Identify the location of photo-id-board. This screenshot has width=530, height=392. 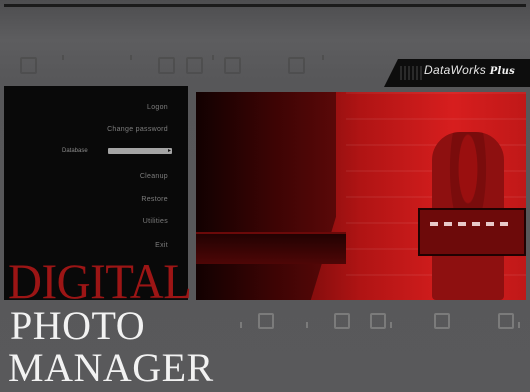
(472, 232).